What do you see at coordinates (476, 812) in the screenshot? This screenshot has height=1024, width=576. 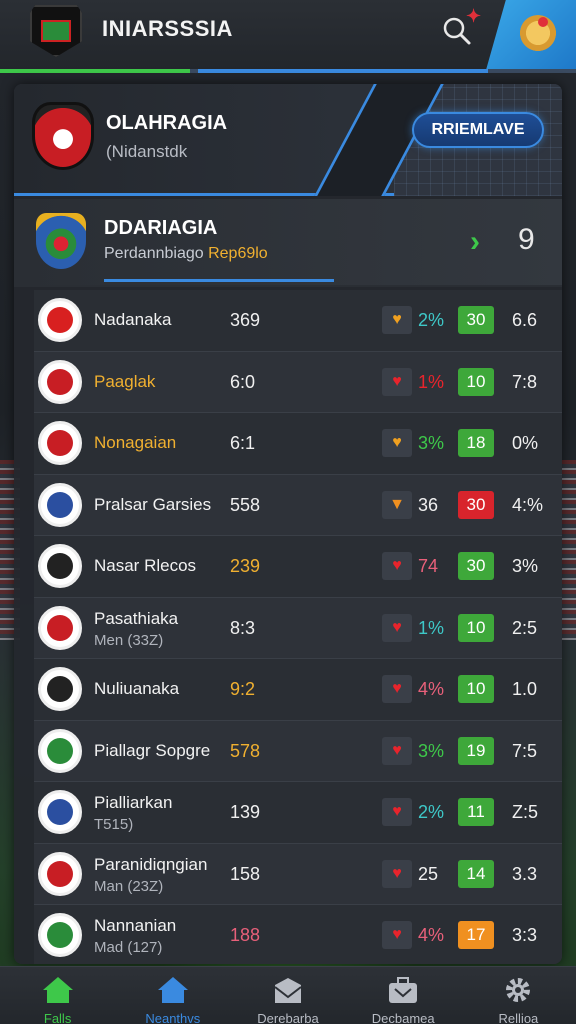 I see `team-badge: 11` at bounding box center [476, 812].